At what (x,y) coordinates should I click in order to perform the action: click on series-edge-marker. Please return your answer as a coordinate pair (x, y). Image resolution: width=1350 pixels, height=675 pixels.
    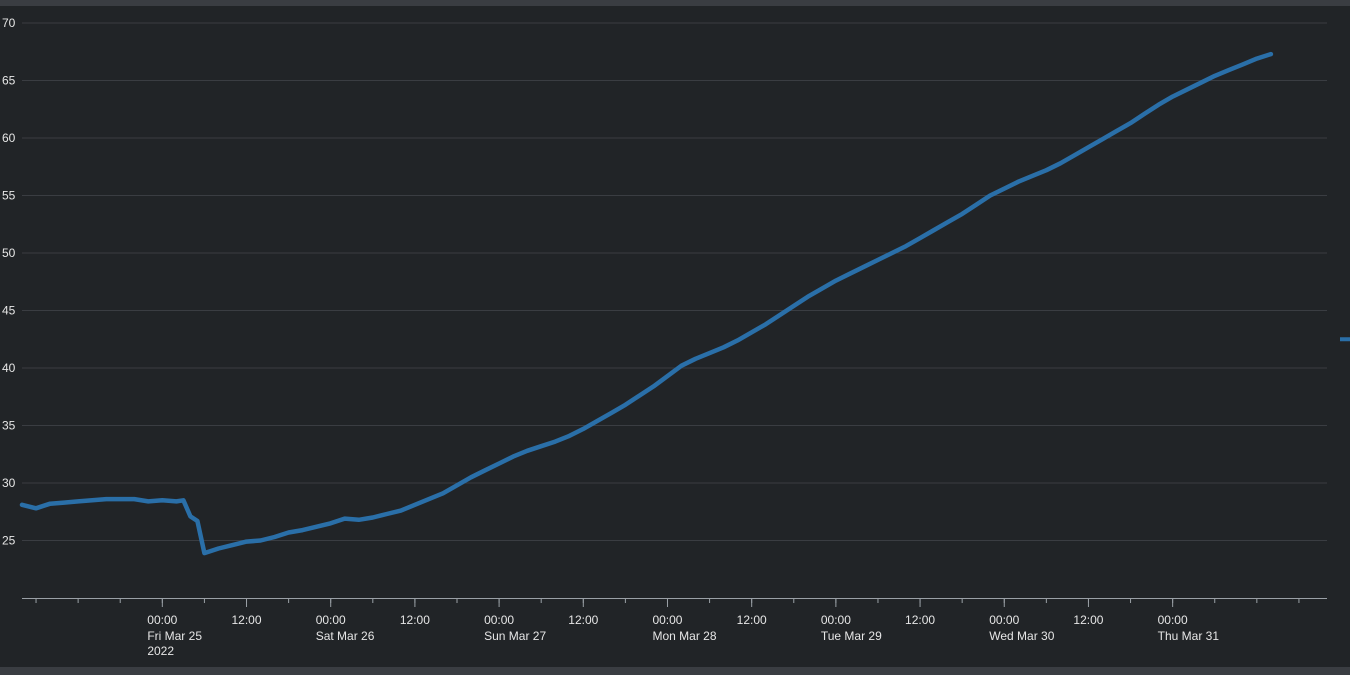
    Looking at the image, I should click on (1345, 339).